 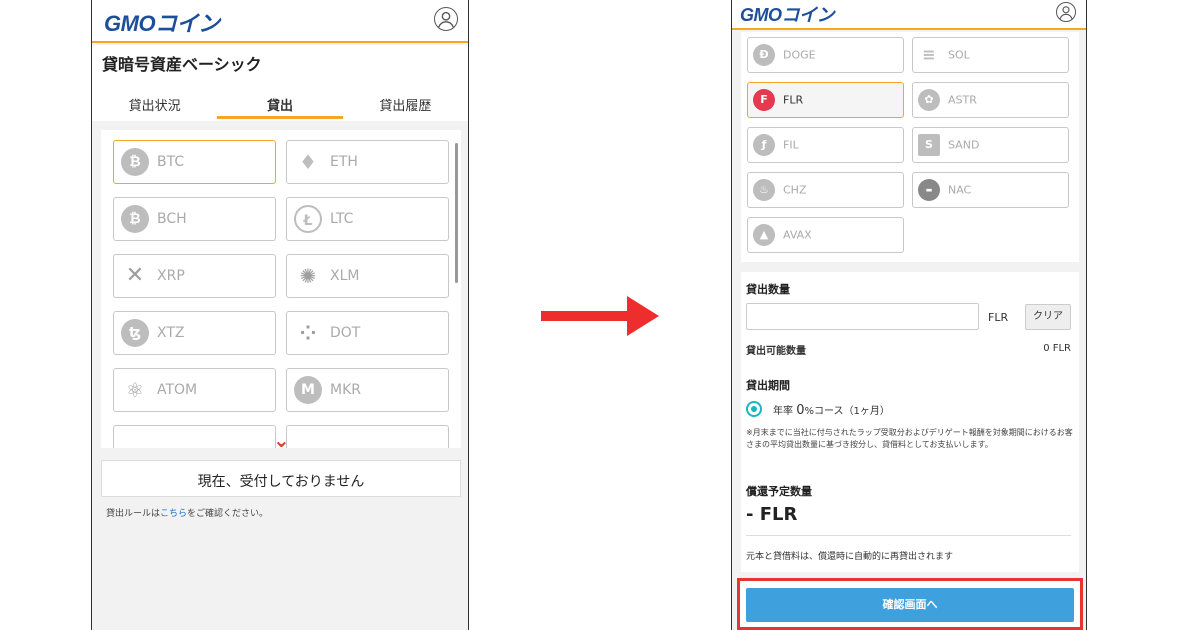 What do you see at coordinates (990, 145) in the screenshot?
I see `coin-sand: S SAND` at bounding box center [990, 145].